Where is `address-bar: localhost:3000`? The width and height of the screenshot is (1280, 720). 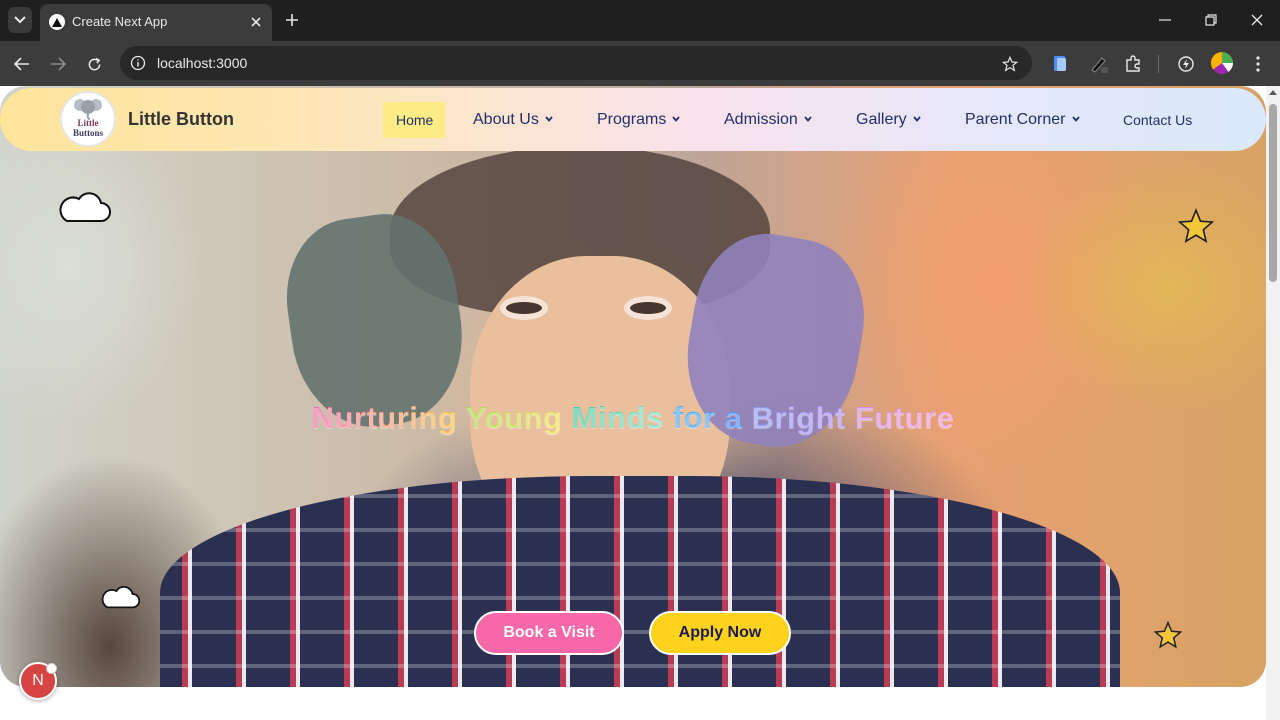
address-bar: localhost:3000 is located at coordinates (576, 63).